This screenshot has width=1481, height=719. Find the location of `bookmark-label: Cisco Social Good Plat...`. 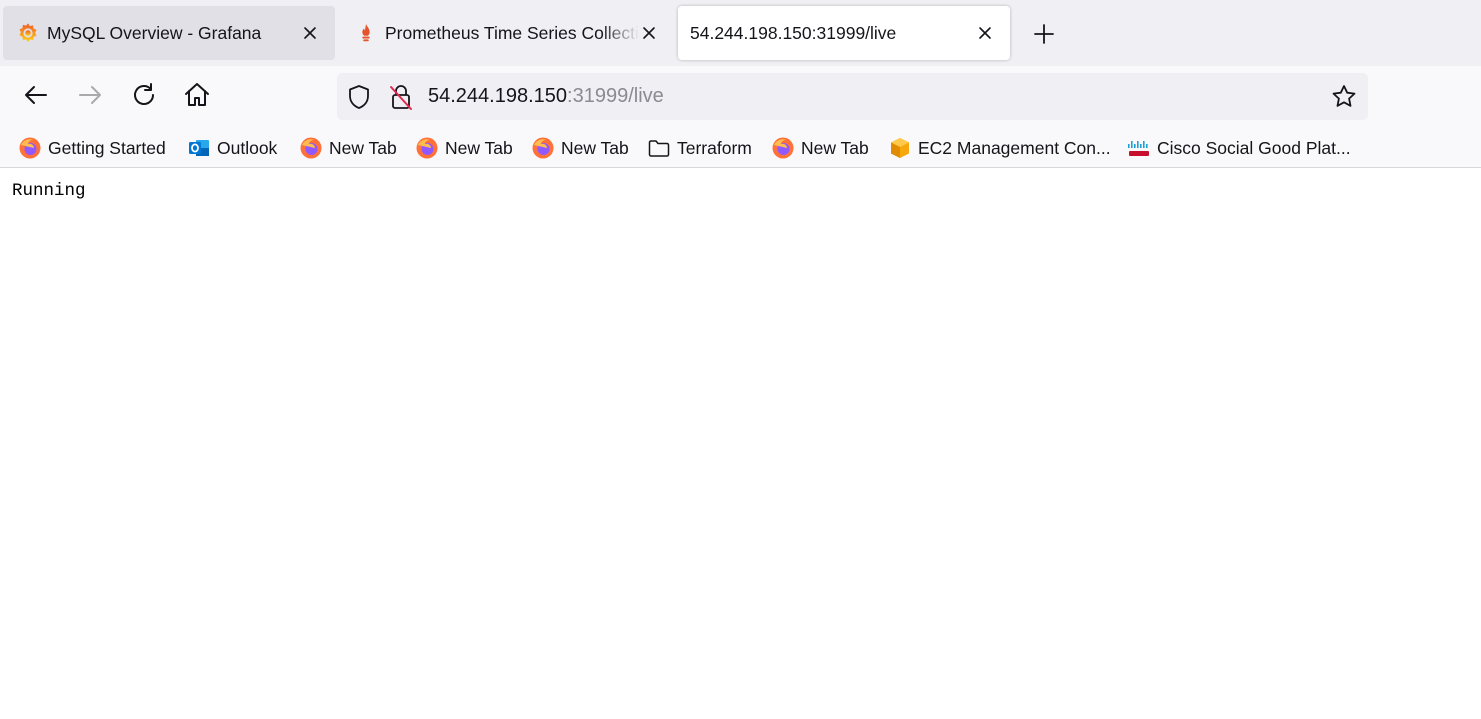

bookmark-label: Cisco Social Good Plat... is located at coordinates (1254, 147).